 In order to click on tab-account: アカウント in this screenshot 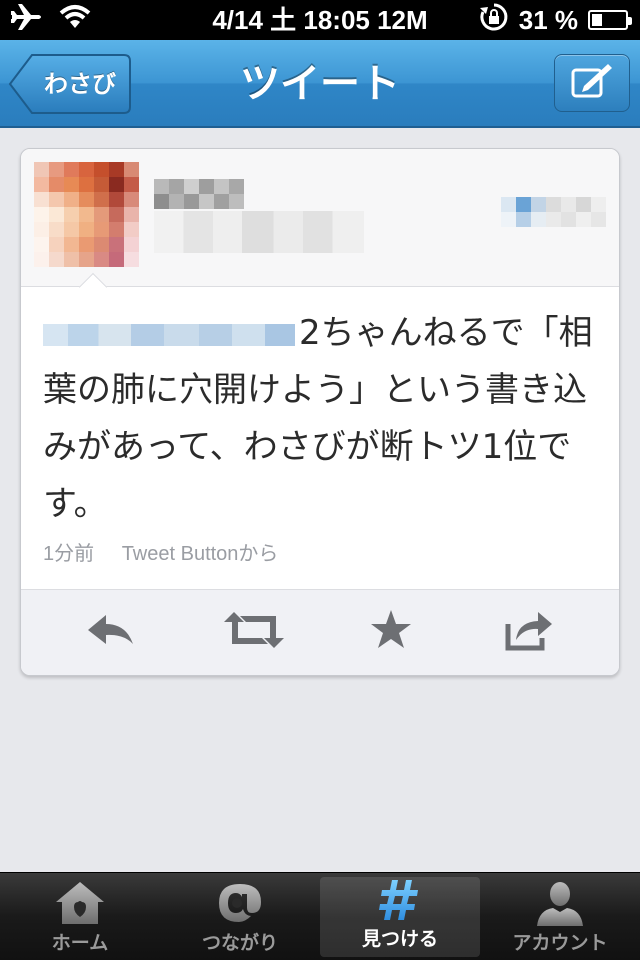, I will do `click(560, 916)`.